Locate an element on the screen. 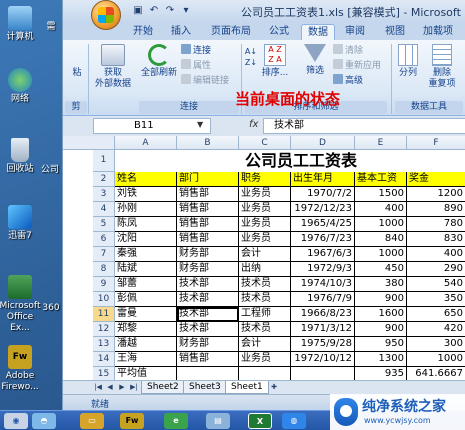 The height and width of the screenshot is (430, 465). app-taskbar-icon: ◍ is located at coordinates (294, 421).